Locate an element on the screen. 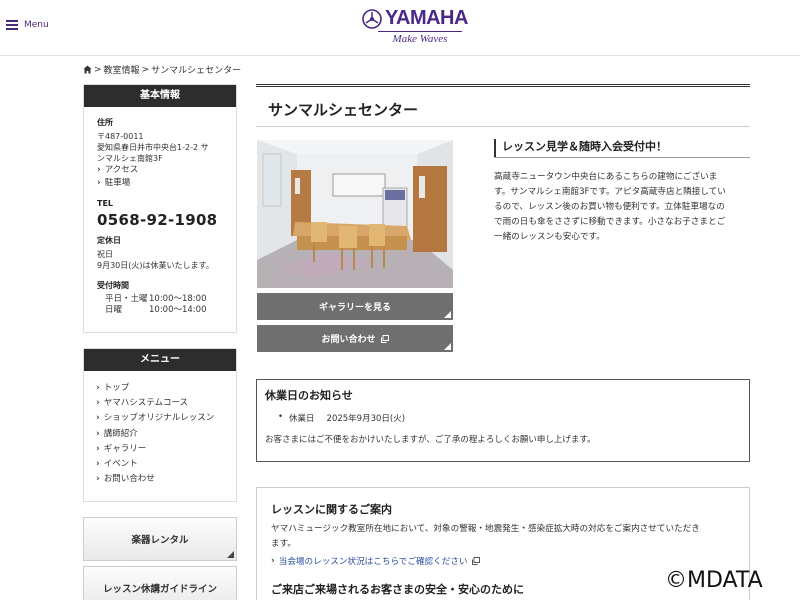 The image size is (800, 600). lesson-cancellation-guideline-button: レッスン休講ガイドライン is located at coordinates (160, 583).